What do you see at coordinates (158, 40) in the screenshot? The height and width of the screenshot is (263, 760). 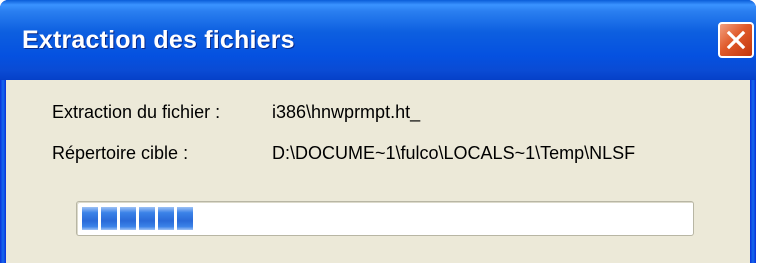 I see `window-title: Extraction des fichiers` at bounding box center [158, 40].